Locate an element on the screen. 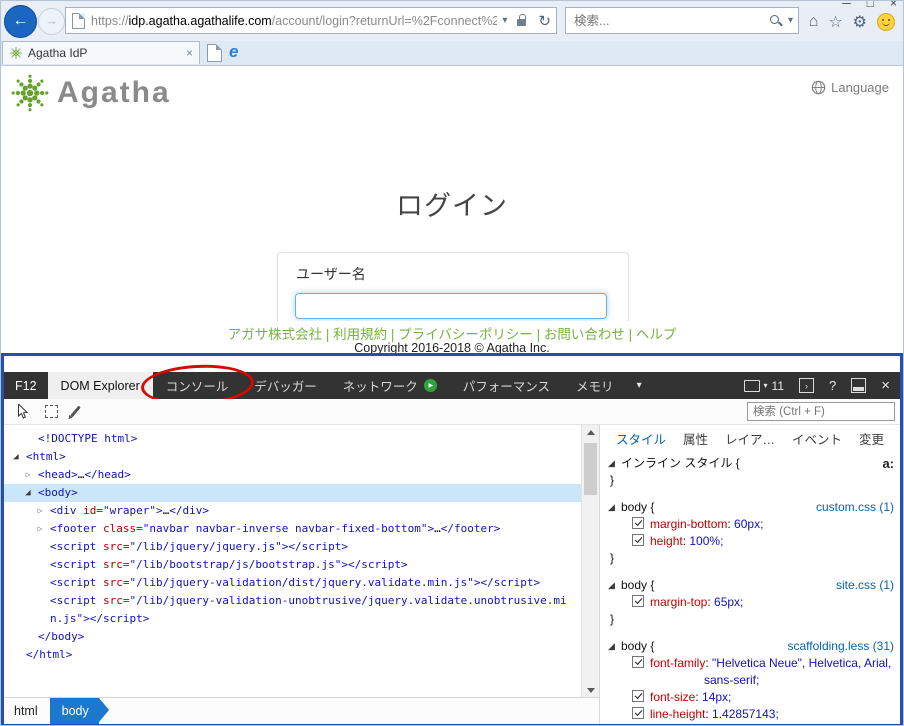 This screenshot has height=726, width=904. dom-node-markup: <head>…</head> is located at coordinates (84, 474).